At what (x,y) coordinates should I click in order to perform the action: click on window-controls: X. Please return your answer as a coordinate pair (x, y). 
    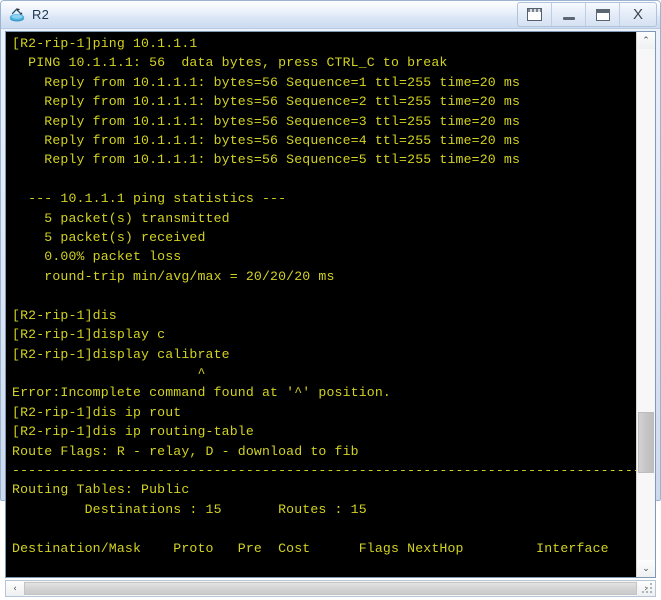
    Looking at the image, I should click on (587, 14).